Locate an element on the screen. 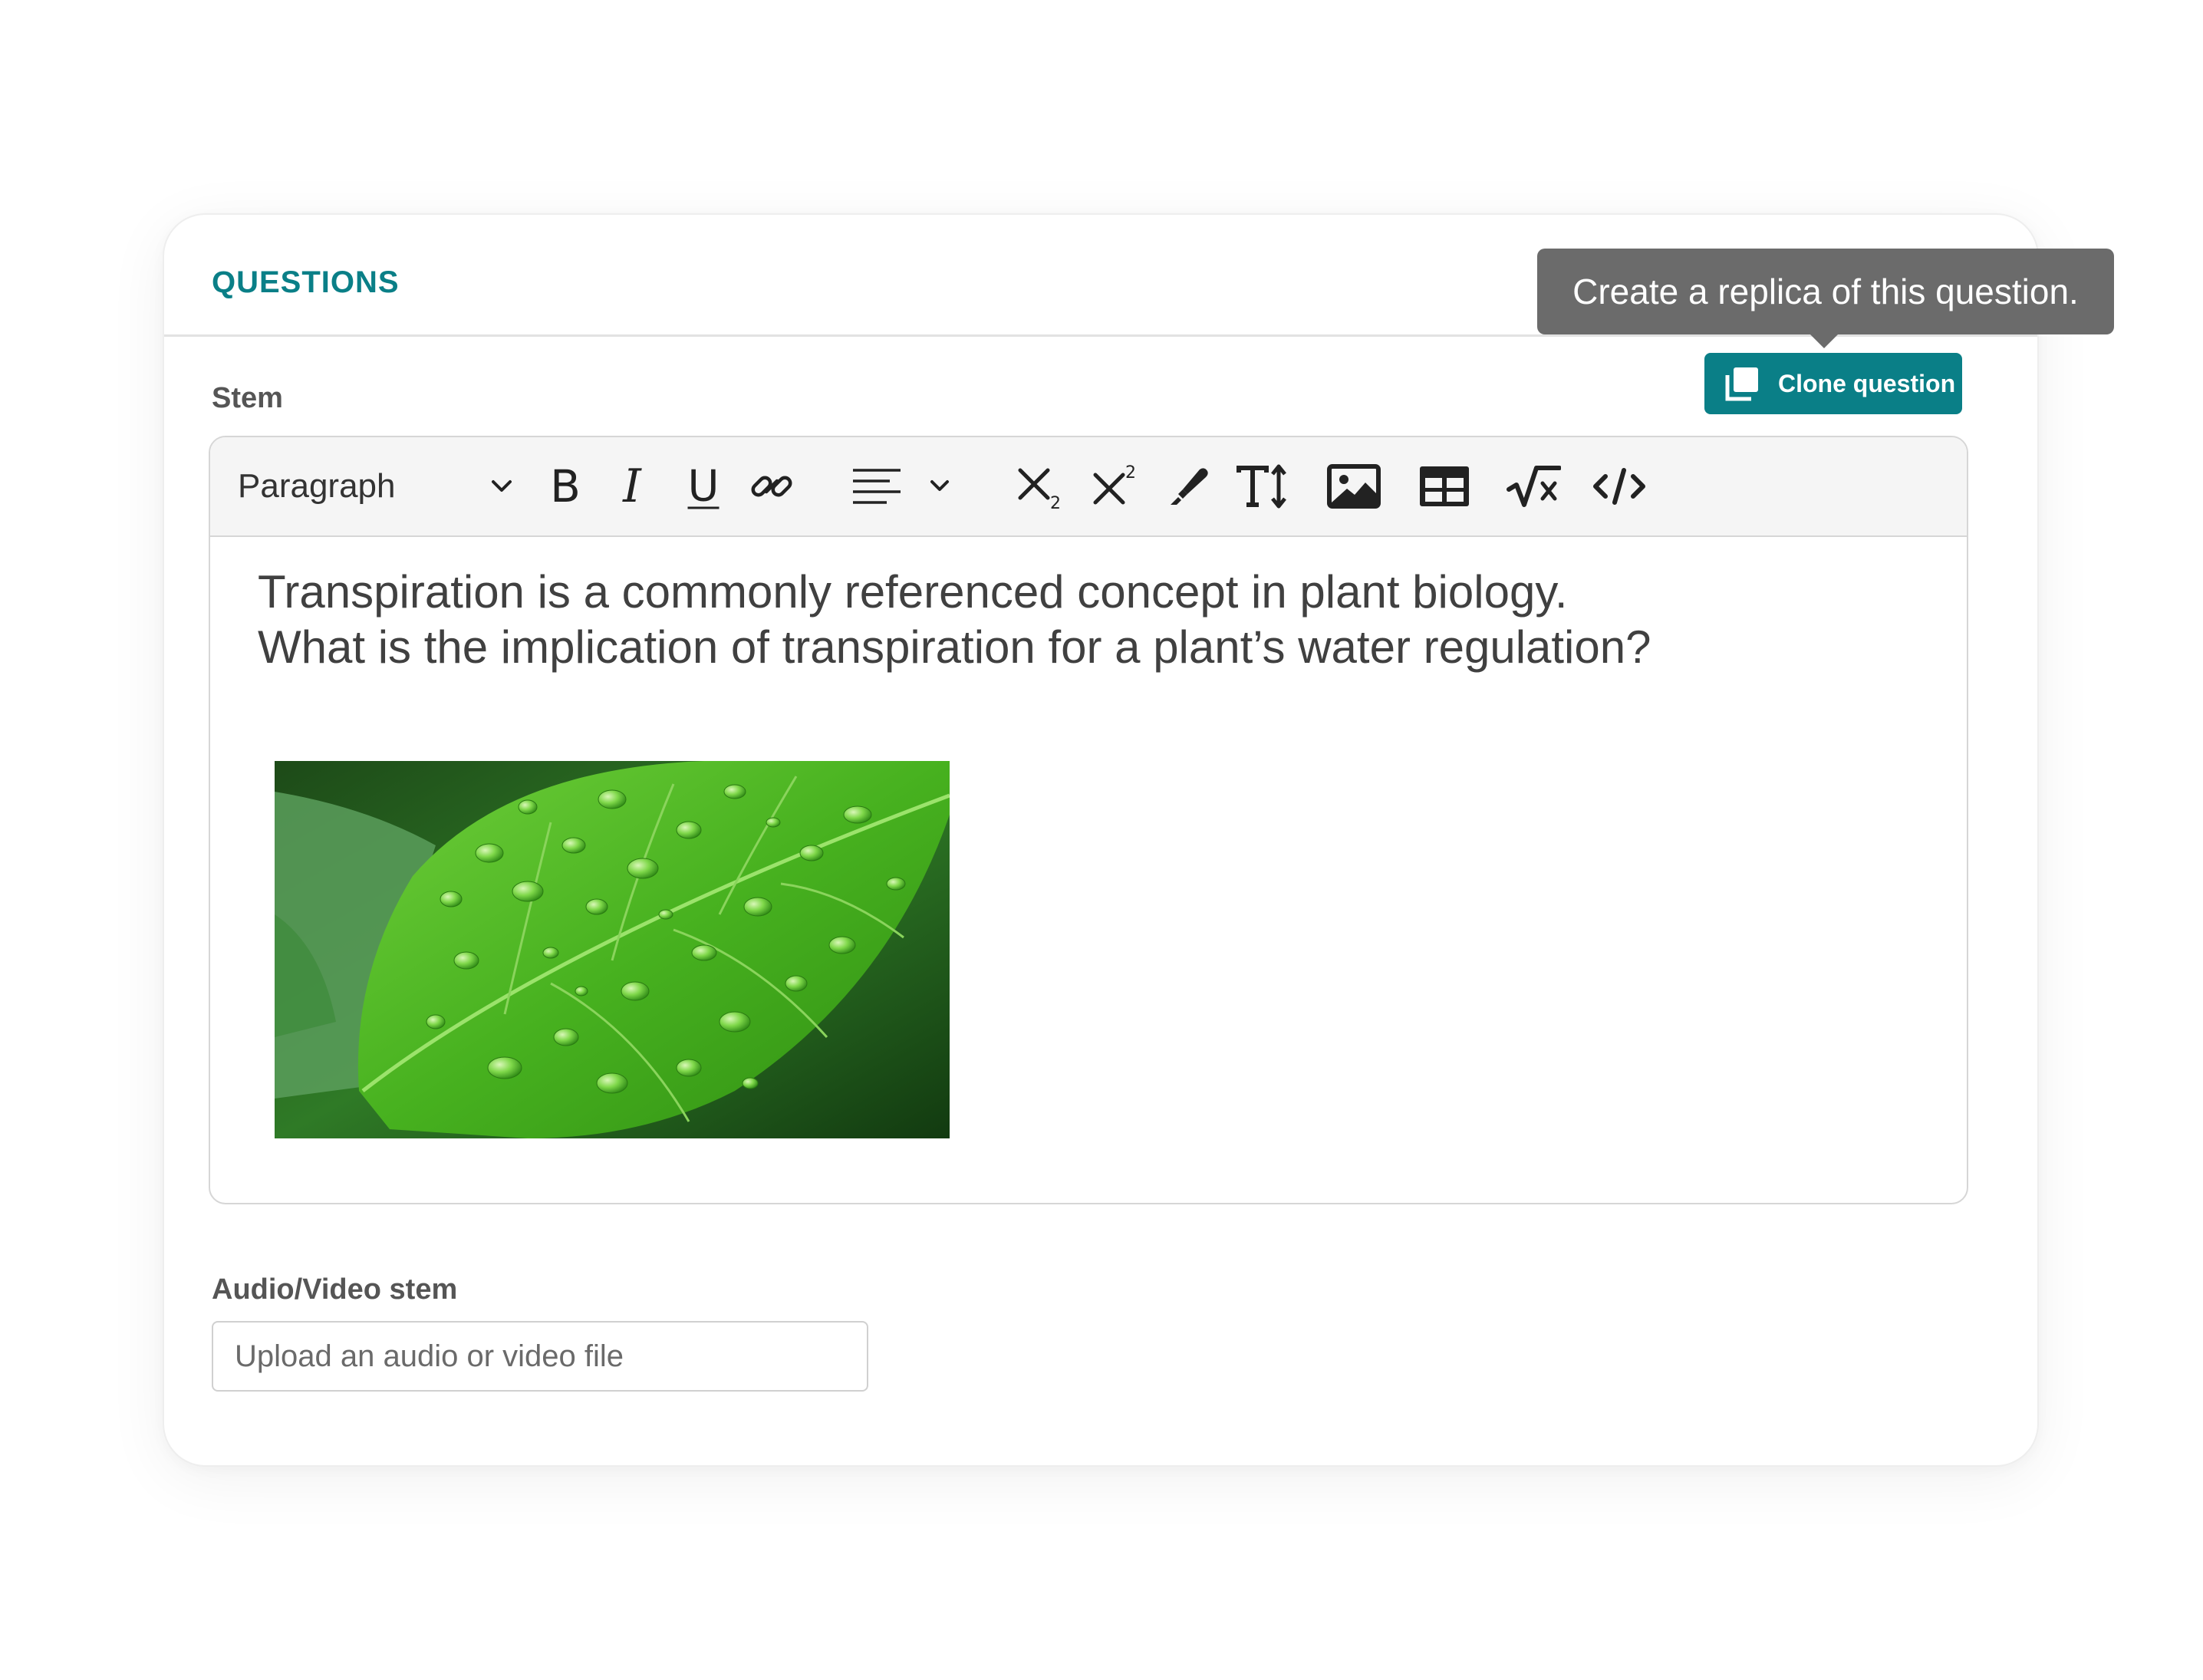 Image resolution: width=2203 pixels, height=1680 pixels. italic-button: I is located at coordinates (632, 486).